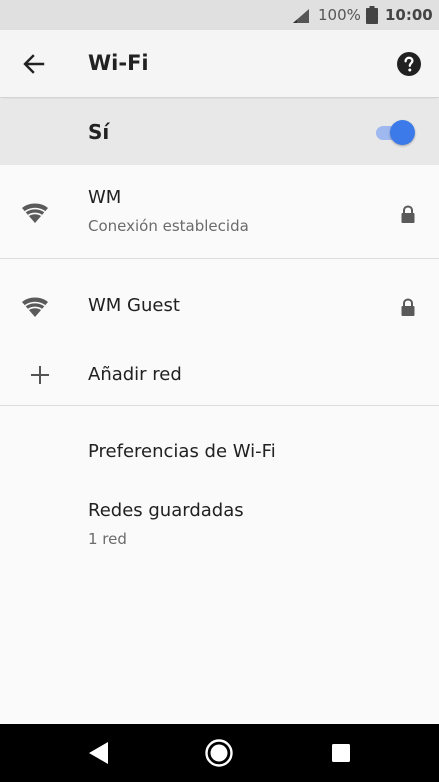 This screenshot has height=782, width=439. What do you see at coordinates (99, 753) in the screenshot?
I see `back-triangle-icon` at bounding box center [99, 753].